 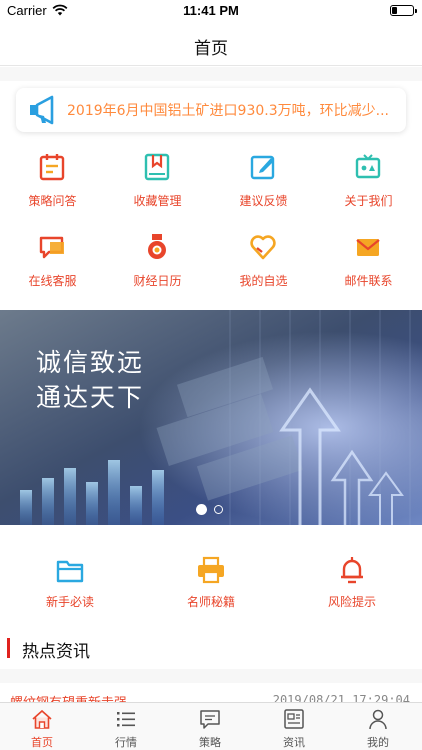 What do you see at coordinates (263, 281) in the screenshot?
I see `feature-label: 我的自选` at bounding box center [263, 281].